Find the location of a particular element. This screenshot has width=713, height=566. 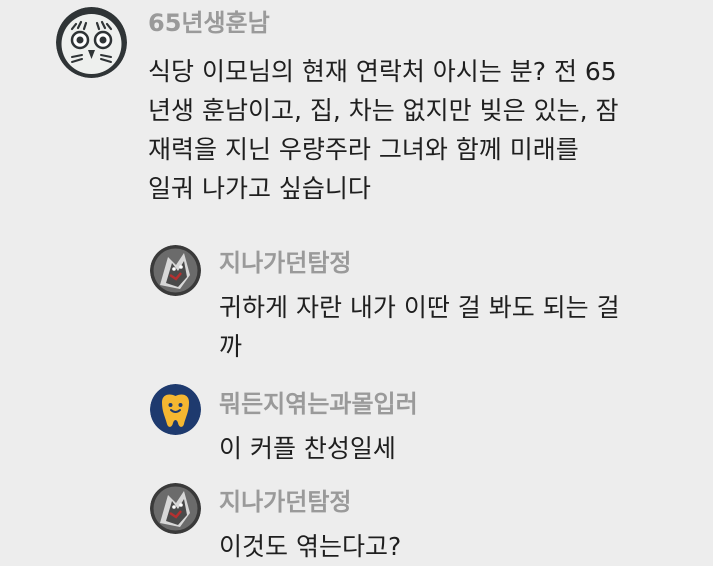

reply-text-line: 이것도 엮는다고? is located at coordinates (310, 546).